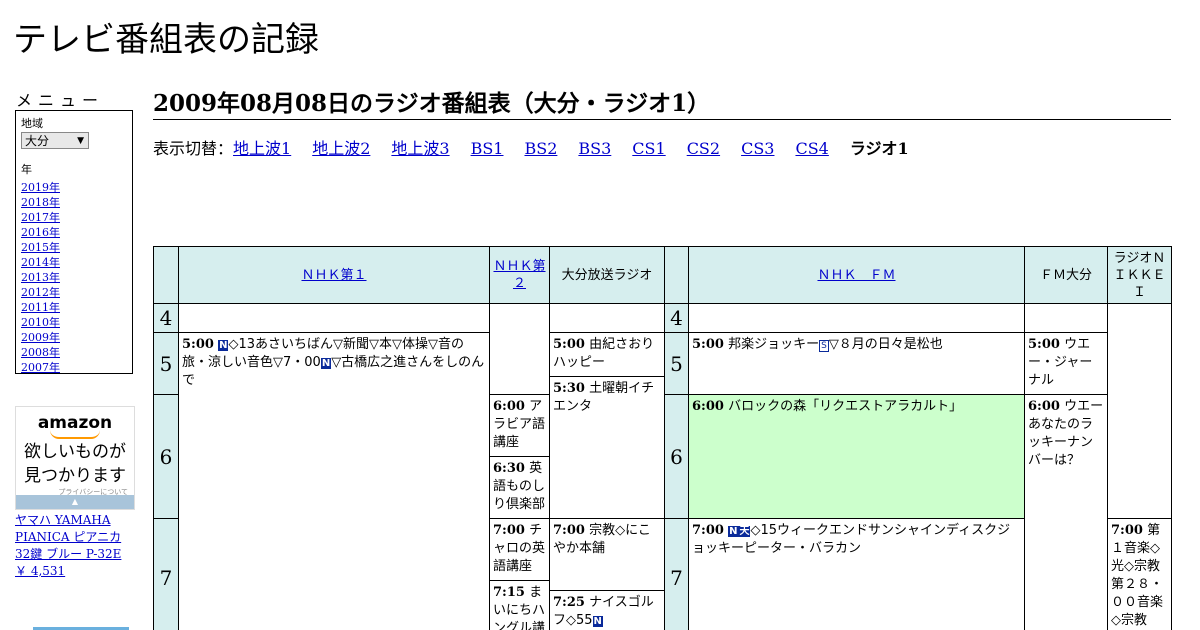  I want to click on switch-link-bs2: BS2, so click(540, 148).